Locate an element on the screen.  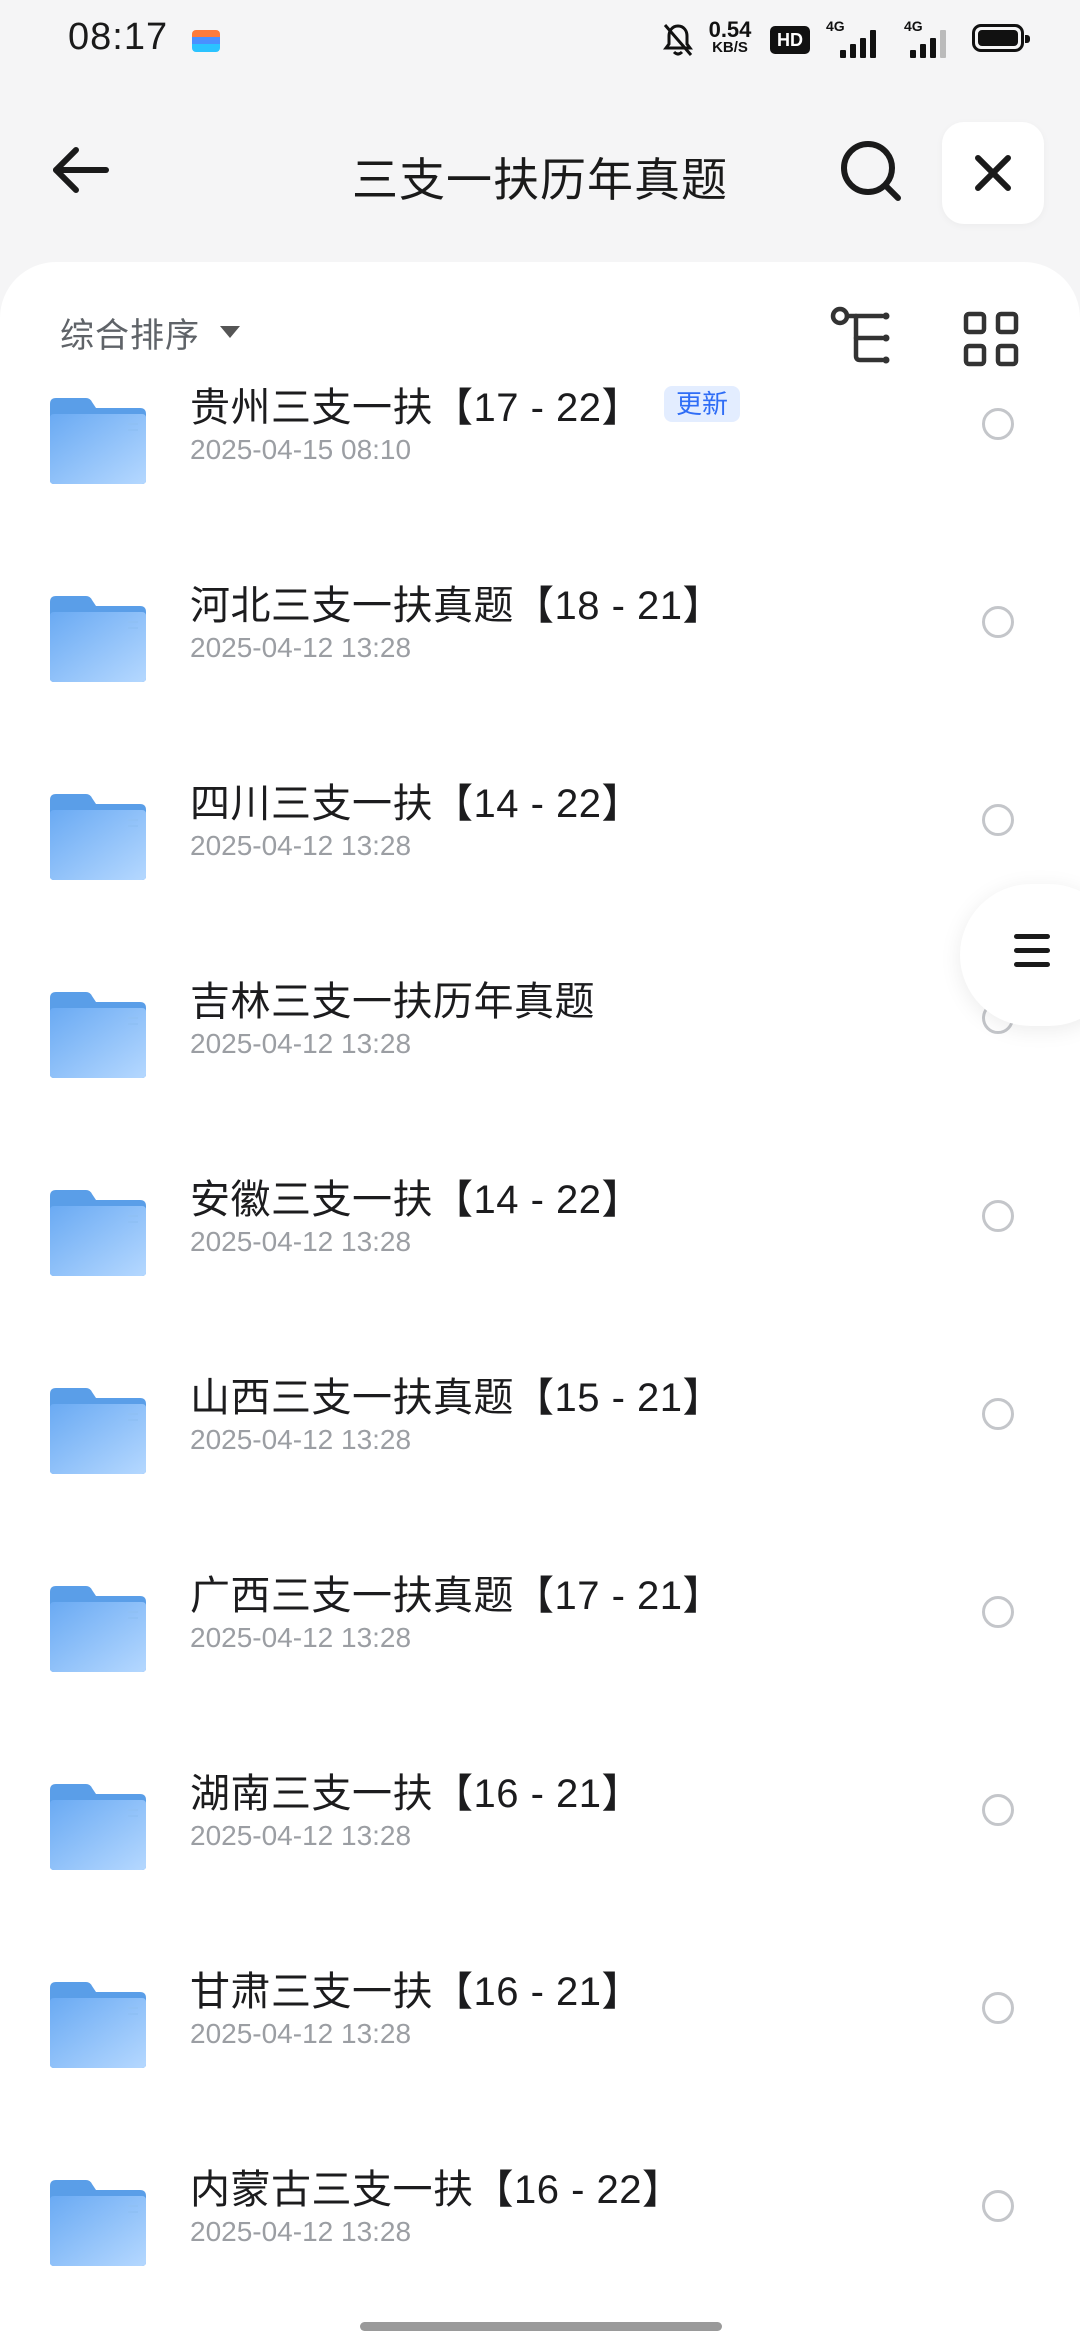
signal-1-icon: 4G is located at coordinates (854, 38).